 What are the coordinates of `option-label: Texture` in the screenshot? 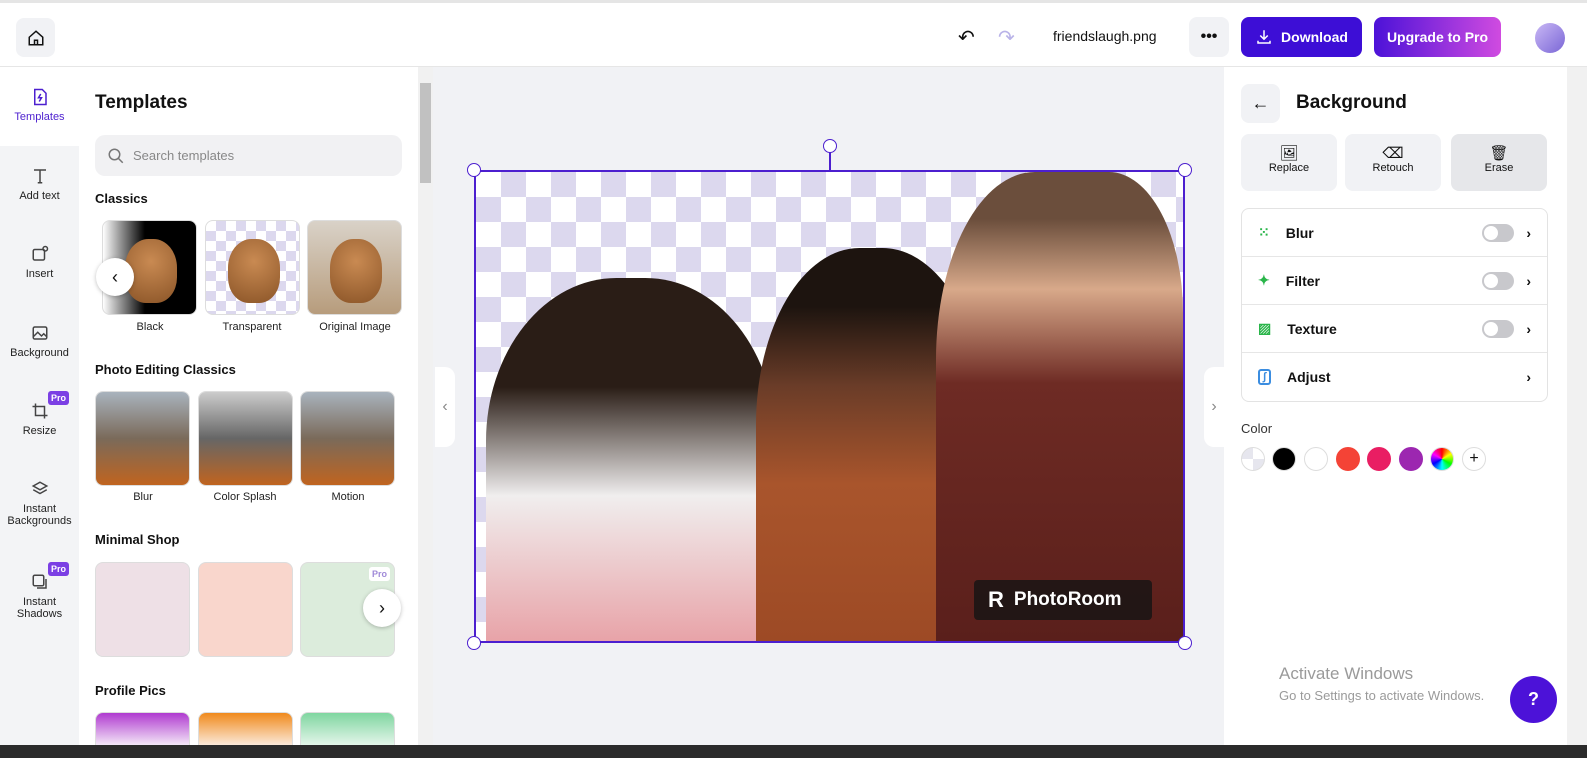 It's located at (1312, 328).